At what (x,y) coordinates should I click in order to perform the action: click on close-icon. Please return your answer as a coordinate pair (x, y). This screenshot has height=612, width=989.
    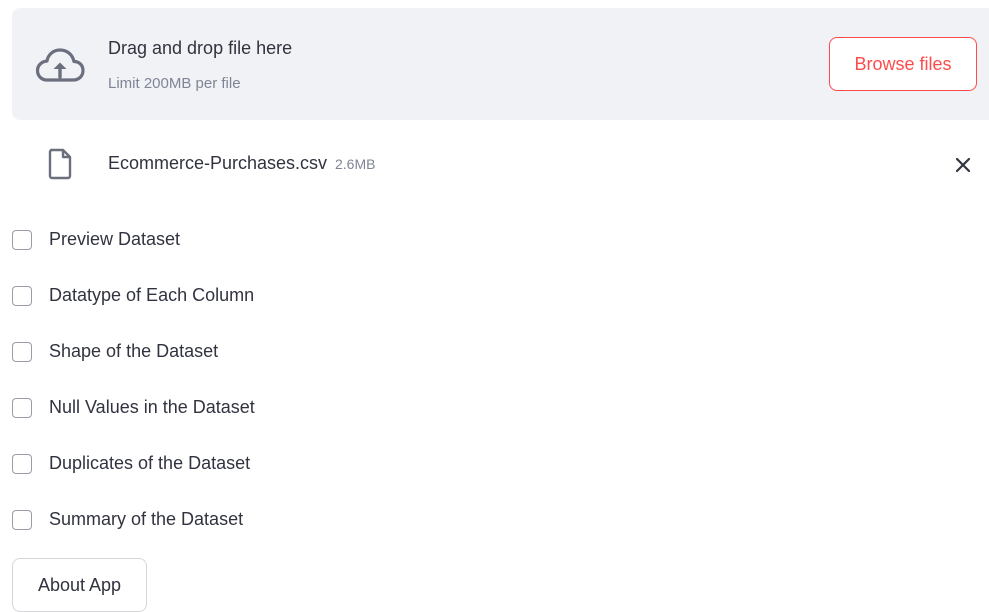
    Looking at the image, I should click on (963, 165).